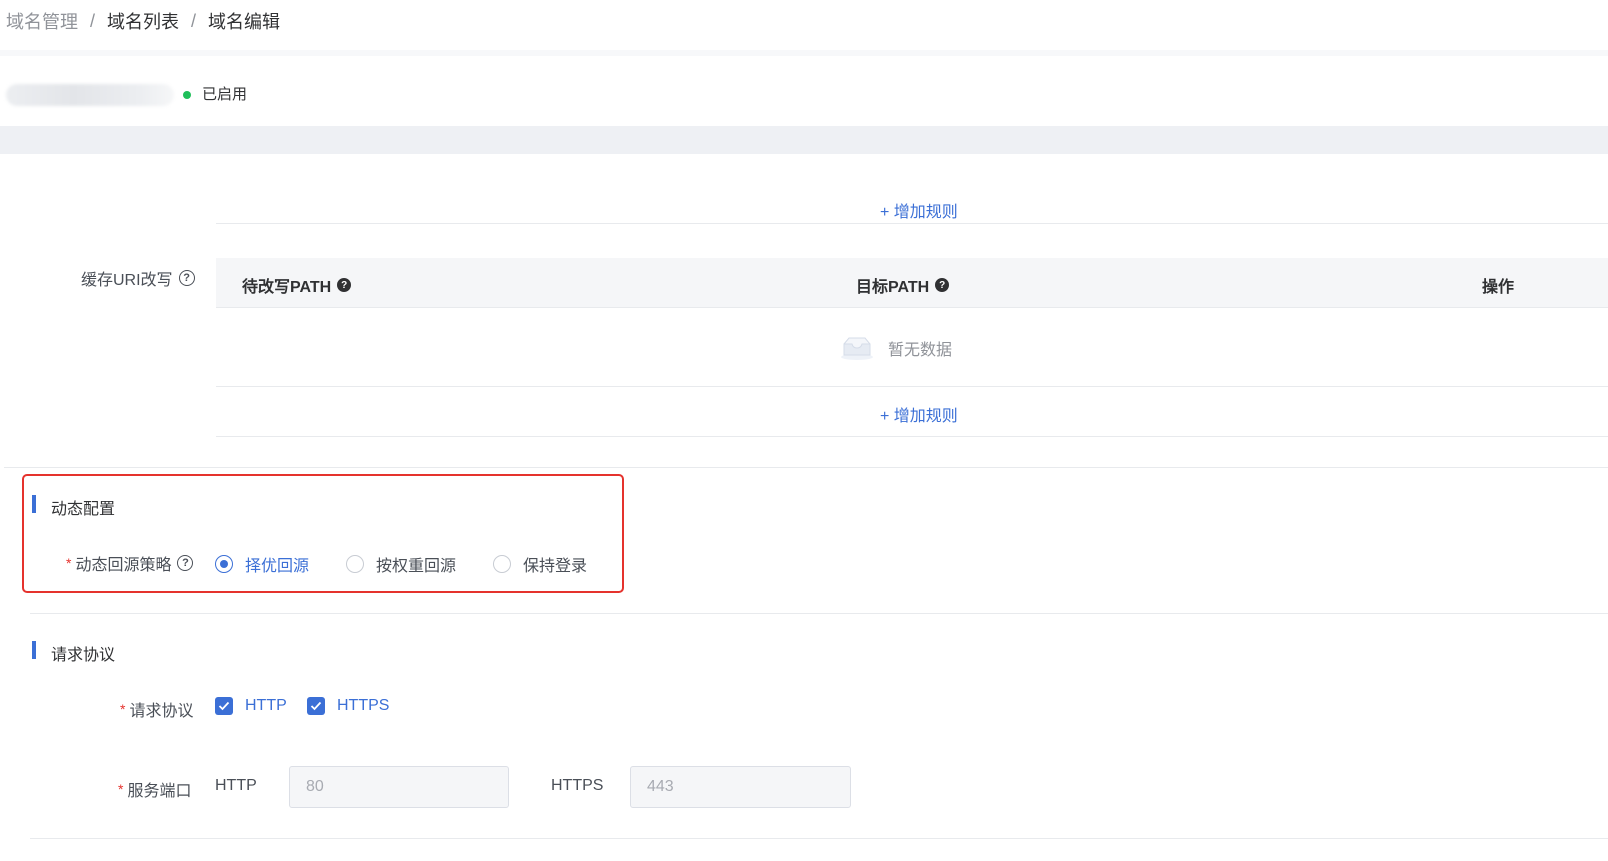 Image resolution: width=1608 pixels, height=861 pixels. What do you see at coordinates (416, 566) in the screenshot?
I see `radio-label: 按权重回源` at bounding box center [416, 566].